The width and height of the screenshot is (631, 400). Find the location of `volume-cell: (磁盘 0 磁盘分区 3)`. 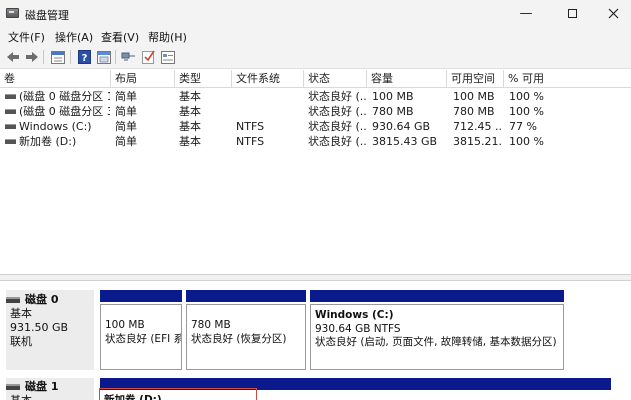

volume-cell: (磁盘 0 磁盘分区 3) is located at coordinates (57, 112).